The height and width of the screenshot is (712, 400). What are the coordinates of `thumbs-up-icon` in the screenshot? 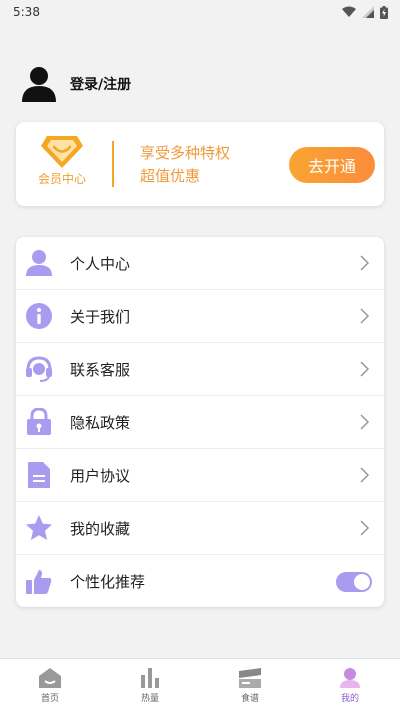 It's located at (39, 582).